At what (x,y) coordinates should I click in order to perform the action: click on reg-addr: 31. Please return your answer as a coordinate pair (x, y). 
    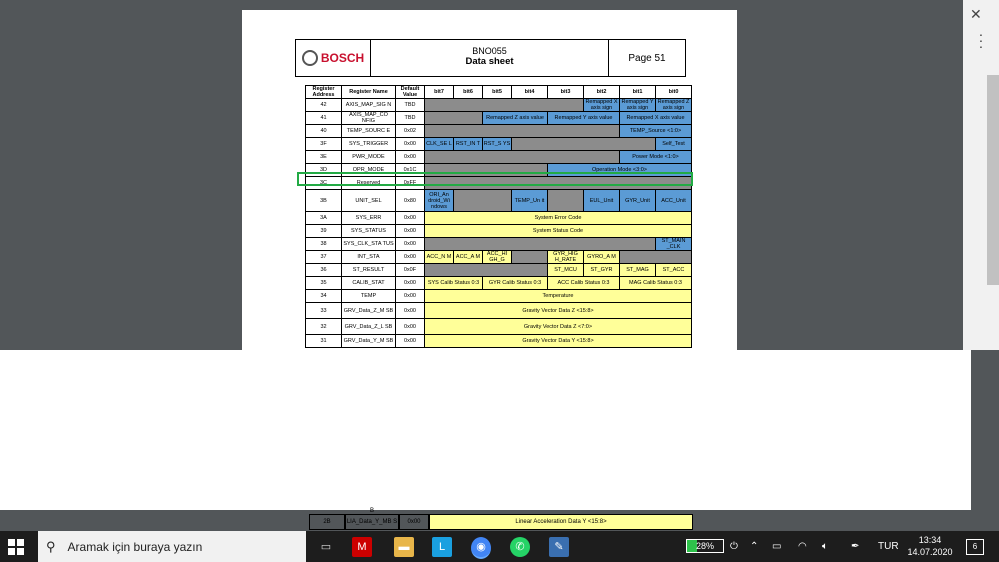
    Looking at the image, I should click on (323, 341).